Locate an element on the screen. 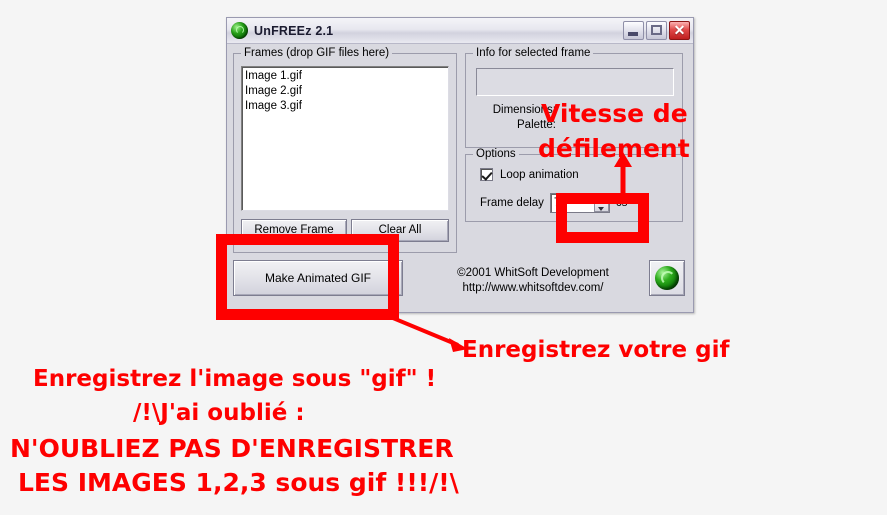  list-item: Image 1.gif is located at coordinates (345, 76).